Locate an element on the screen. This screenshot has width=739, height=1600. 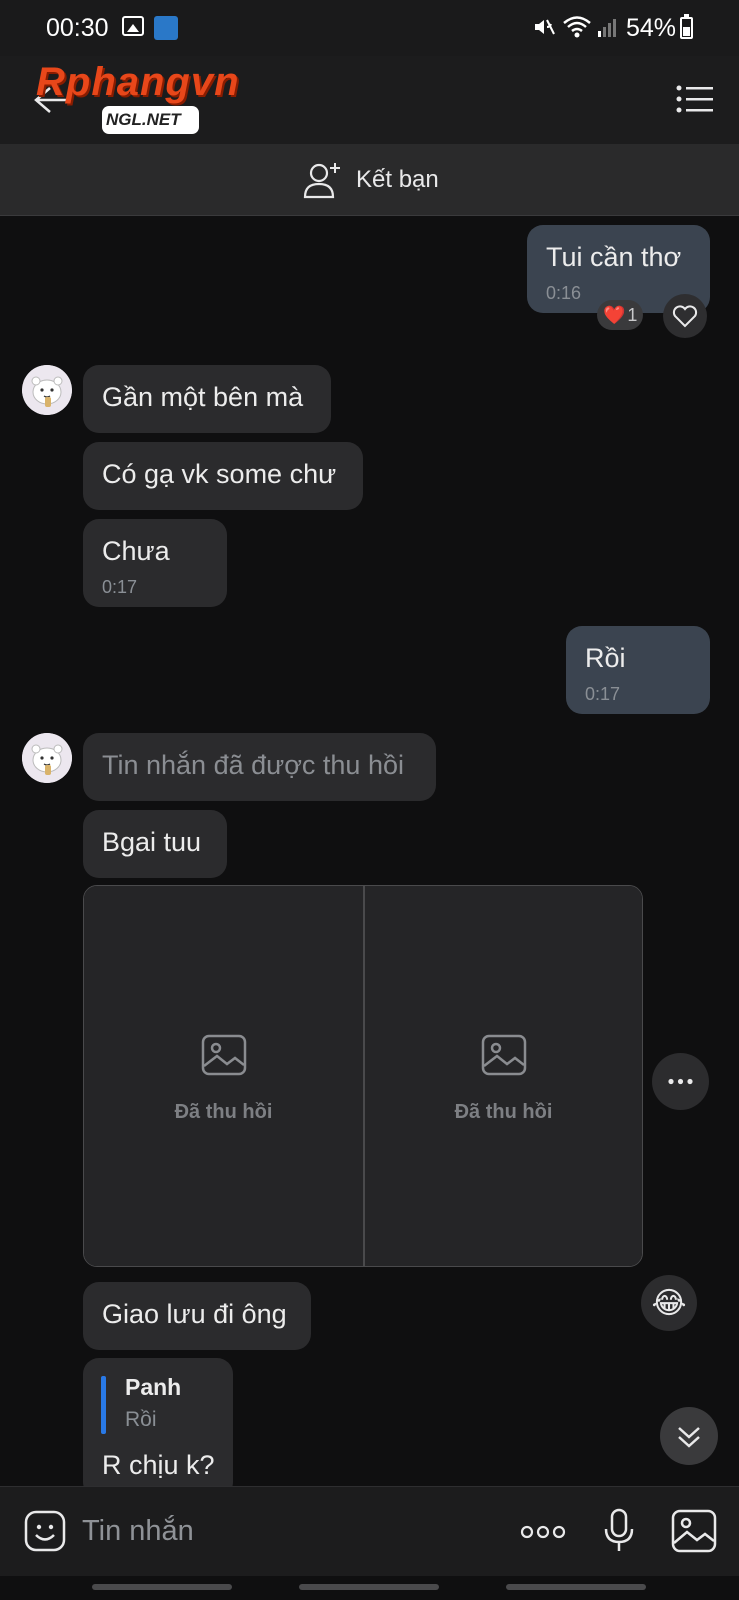
laughing-emoji-icon: 😂 is located at coordinates (669, 1303).